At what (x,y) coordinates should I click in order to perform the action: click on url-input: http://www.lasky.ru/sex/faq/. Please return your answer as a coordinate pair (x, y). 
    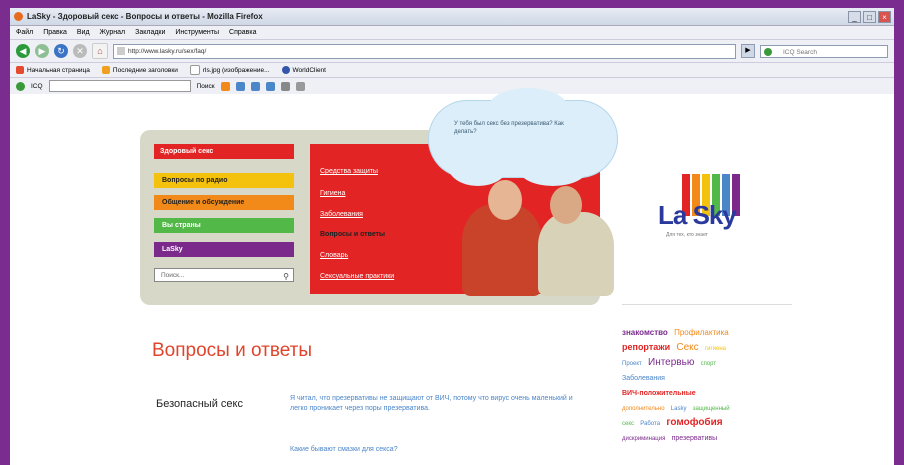
    Looking at the image, I should click on (424, 51).